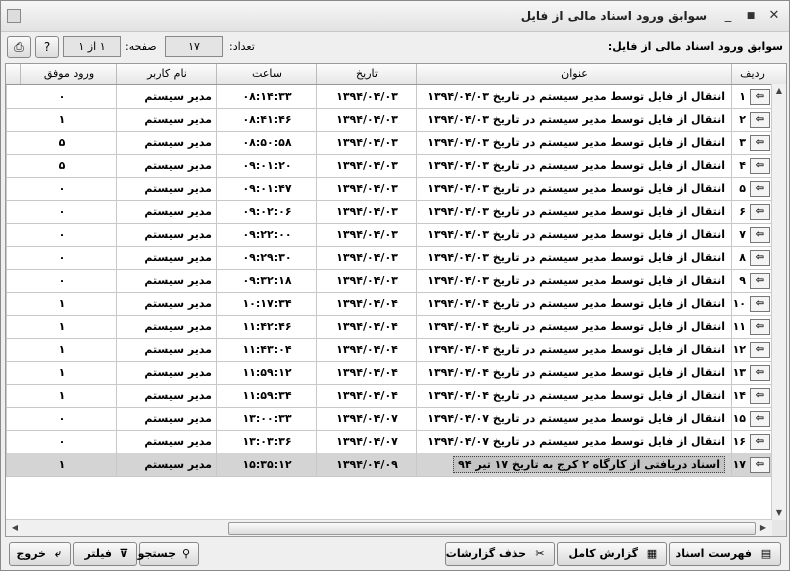  I want to click on scroll-left-icon: ◀, so click(15, 528).